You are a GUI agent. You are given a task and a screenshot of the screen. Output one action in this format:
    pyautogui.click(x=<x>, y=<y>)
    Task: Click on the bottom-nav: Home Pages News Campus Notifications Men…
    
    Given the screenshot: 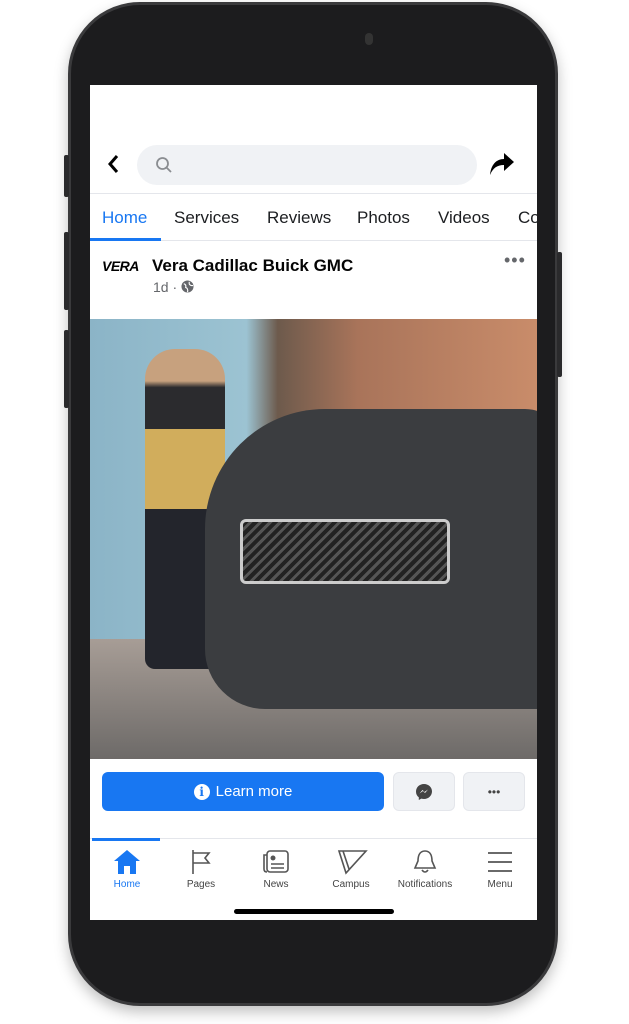 What is the action you would take?
    pyautogui.click(x=313, y=879)
    